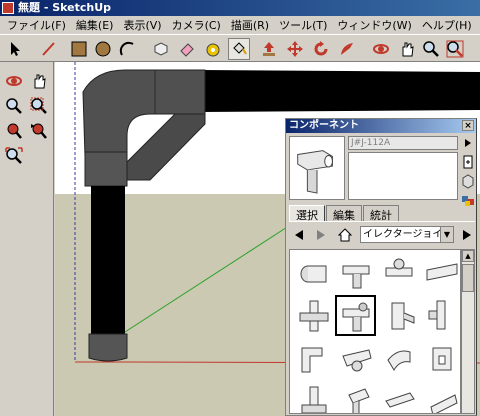 This screenshot has height=416, width=480. I want to click on menu-window: ウィンドウ(W), so click(374, 25).